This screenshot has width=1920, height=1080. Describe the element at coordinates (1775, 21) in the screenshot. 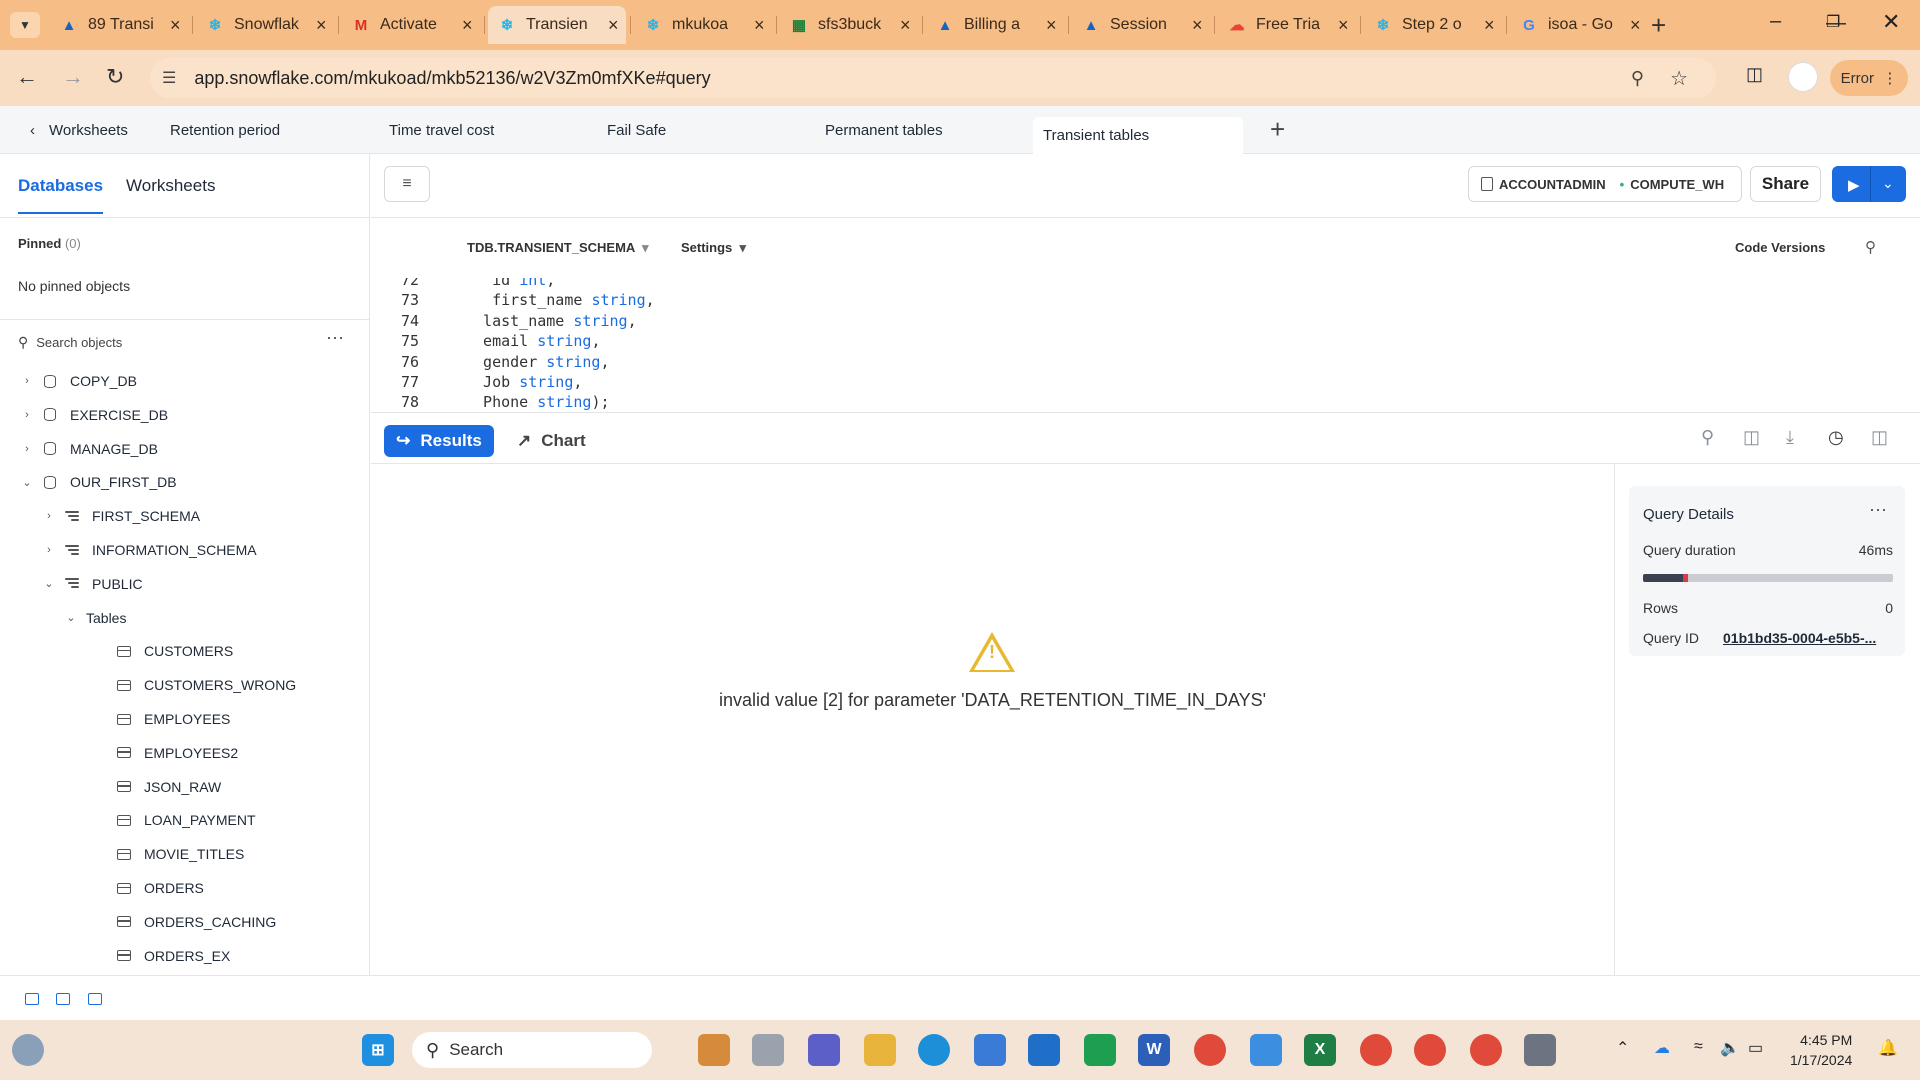

I see `minimize-icon-2: –` at that location.